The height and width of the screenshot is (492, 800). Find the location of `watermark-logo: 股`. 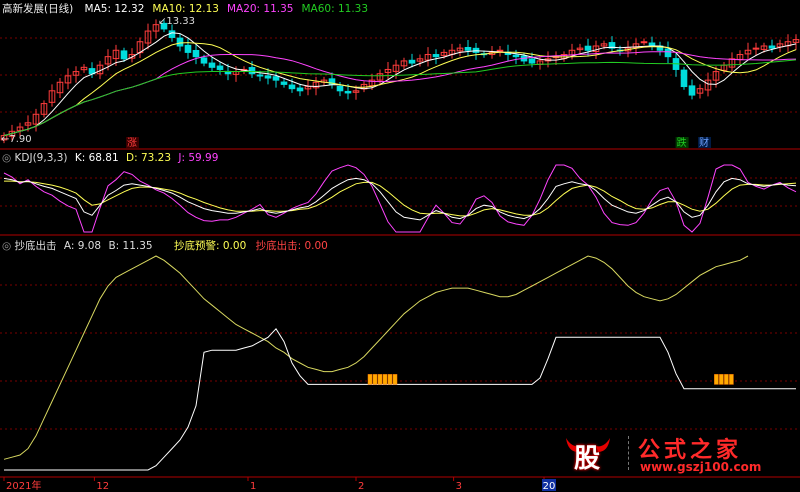

watermark-logo: 股 is located at coordinates (588, 453).